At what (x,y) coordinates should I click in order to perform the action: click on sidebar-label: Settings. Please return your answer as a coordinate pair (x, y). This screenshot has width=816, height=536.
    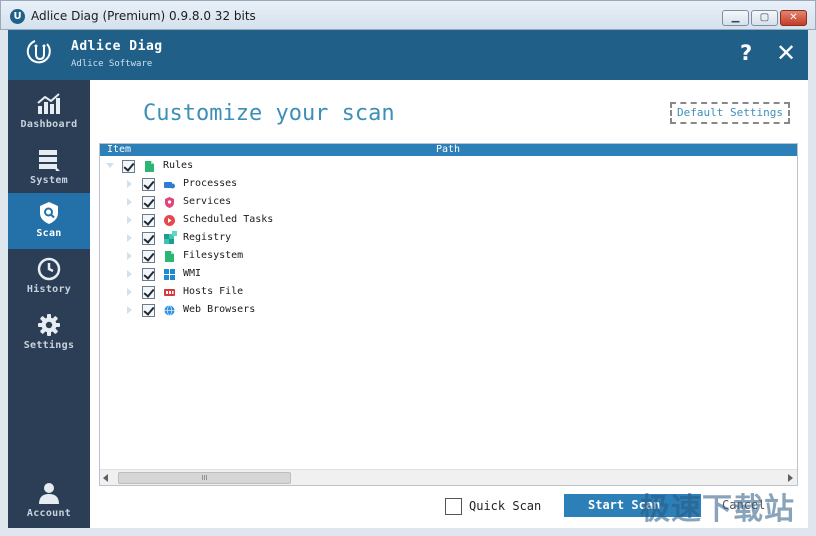
    Looking at the image, I should click on (49, 345).